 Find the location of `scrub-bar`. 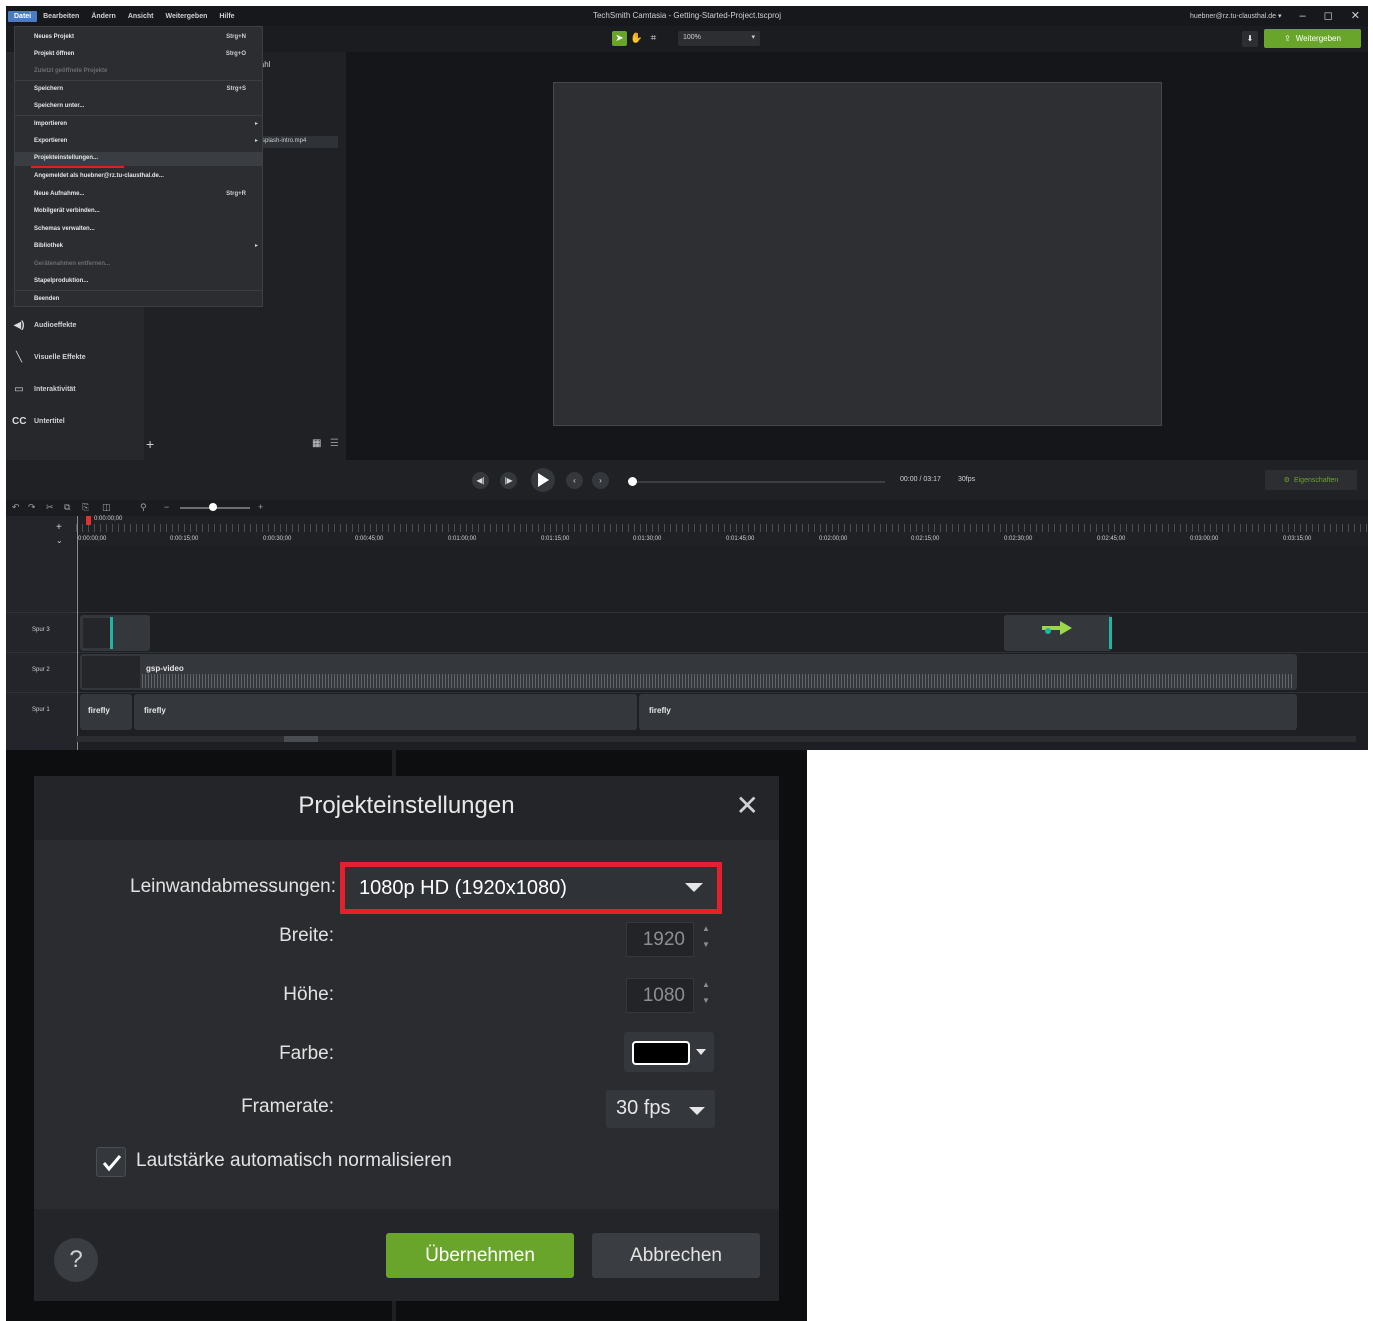

scrub-bar is located at coordinates (758, 482).